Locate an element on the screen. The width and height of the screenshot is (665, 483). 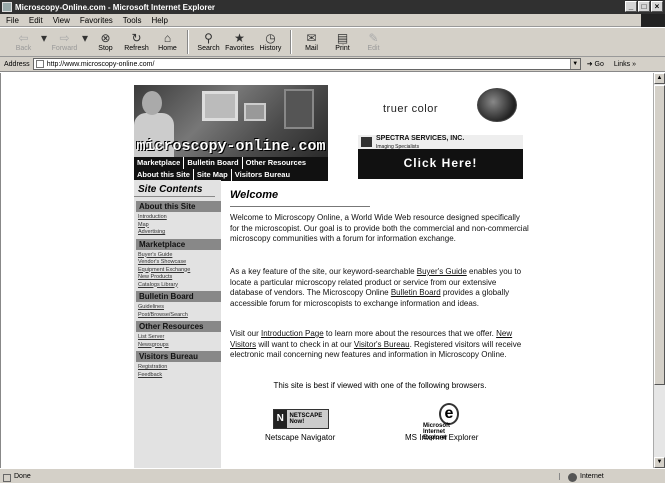
home-button: ⌂ Home is located at coordinates (167, 40).